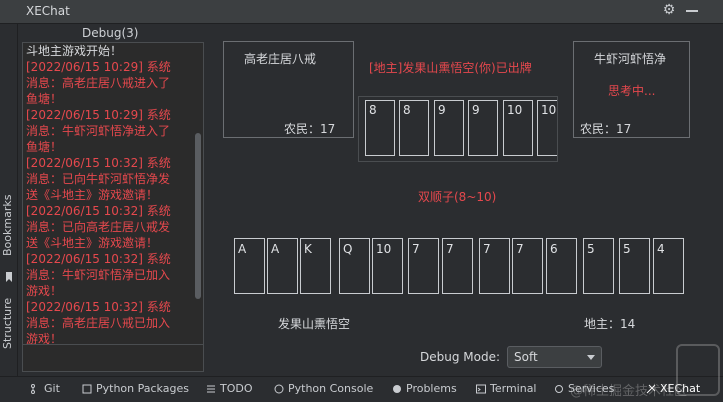  What do you see at coordinates (74, 51) in the screenshot?
I see `chat-line: 斗地主游戏开始！` at bounding box center [74, 51].